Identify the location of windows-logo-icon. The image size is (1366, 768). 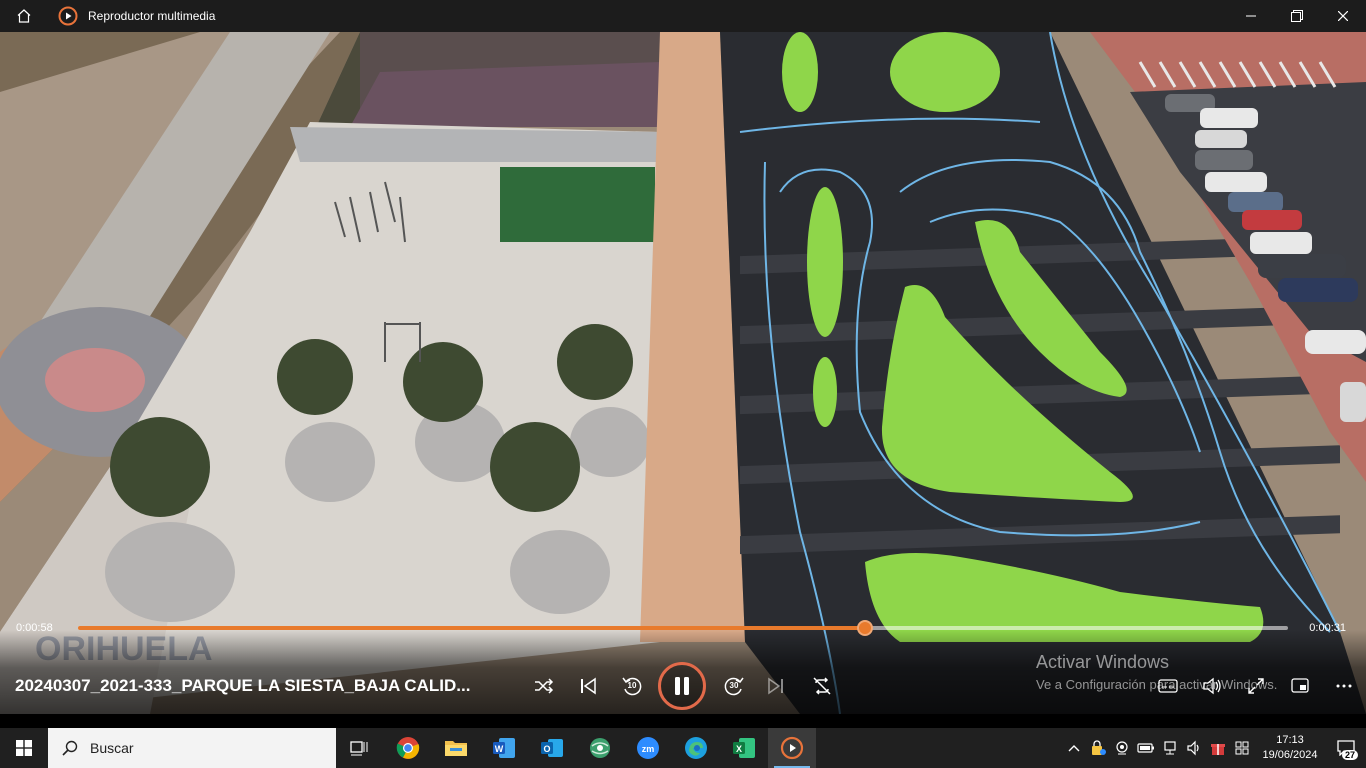
(24, 748).